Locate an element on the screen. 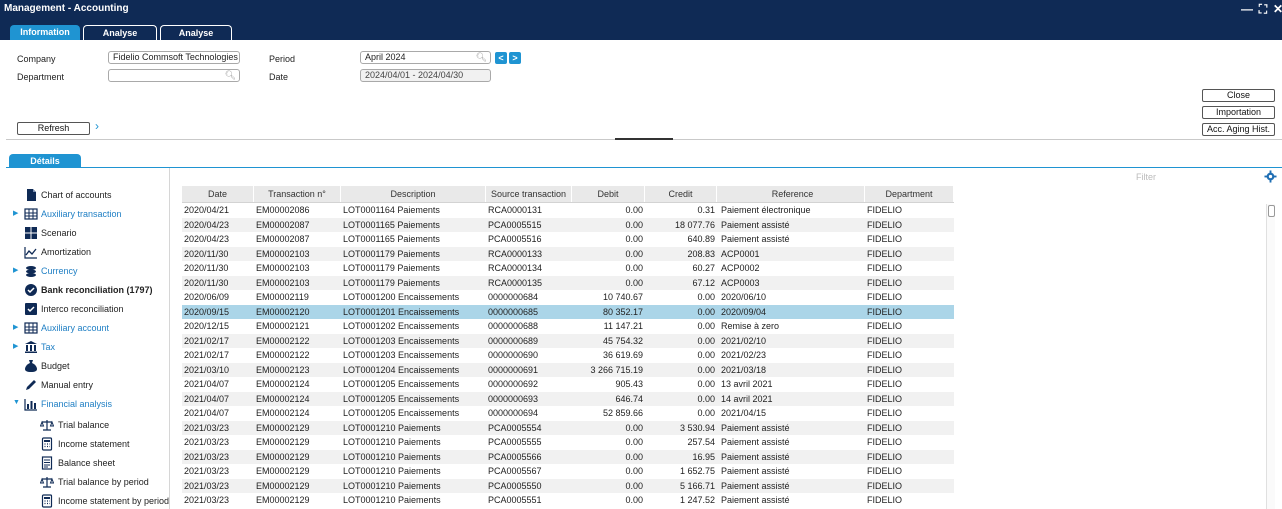  refresh-button: Refresh is located at coordinates (53, 128).